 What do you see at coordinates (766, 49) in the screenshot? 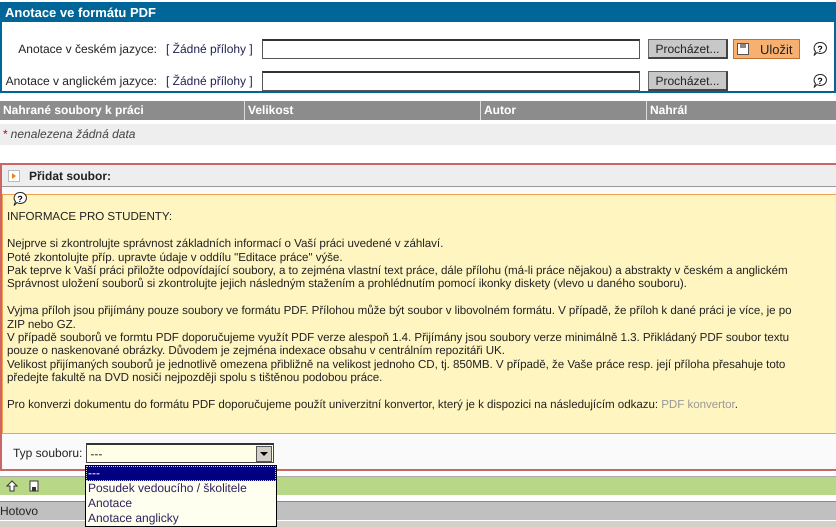
I see `save-button: Uložit` at bounding box center [766, 49].